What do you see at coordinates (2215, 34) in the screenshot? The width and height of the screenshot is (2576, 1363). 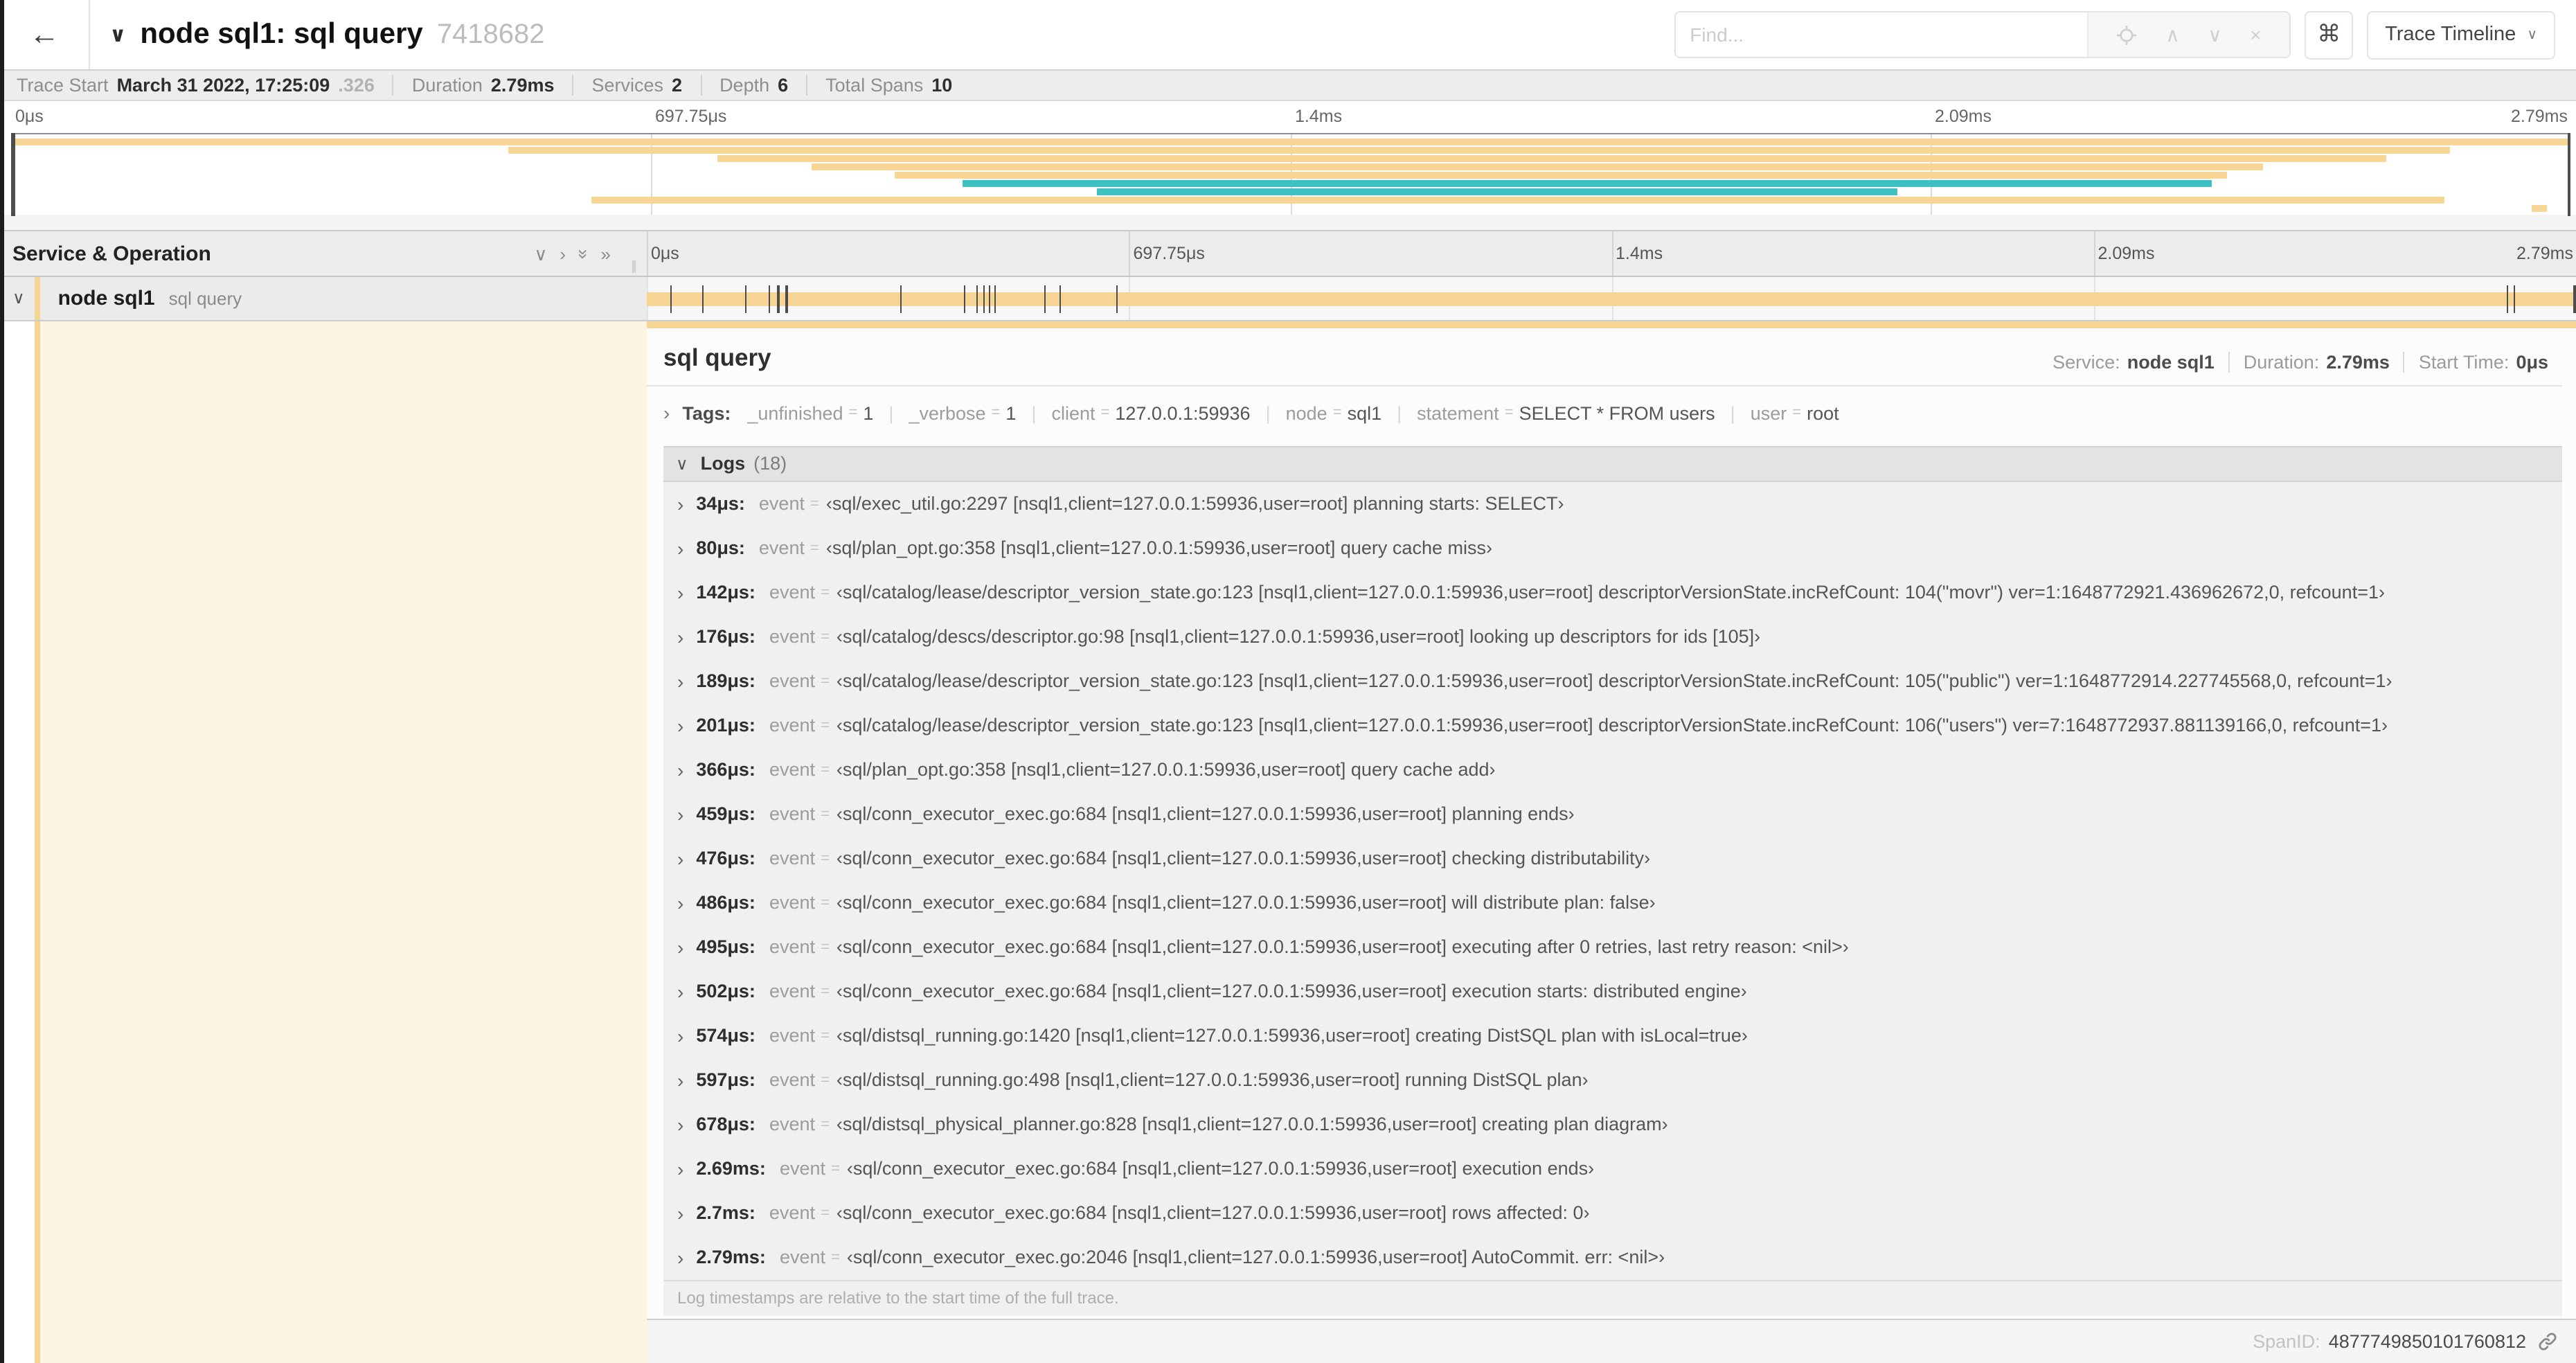 I see `next-match-icon: ∨` at bounding box center [2215, 34].